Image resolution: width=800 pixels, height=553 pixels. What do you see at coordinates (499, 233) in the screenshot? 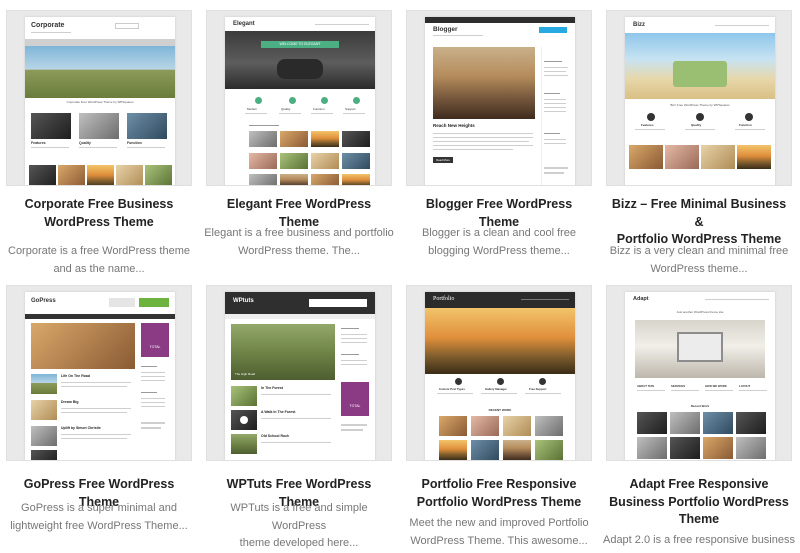
I see `theme-desc-line: Blogger is a clean and cool free` at bounding box center [499, 233].